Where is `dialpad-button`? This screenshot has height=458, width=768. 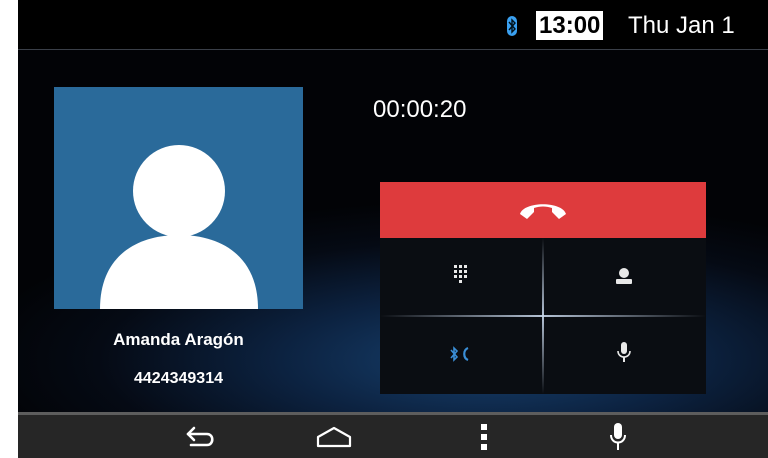 dialpad-button is located at coordinates (461, 277).